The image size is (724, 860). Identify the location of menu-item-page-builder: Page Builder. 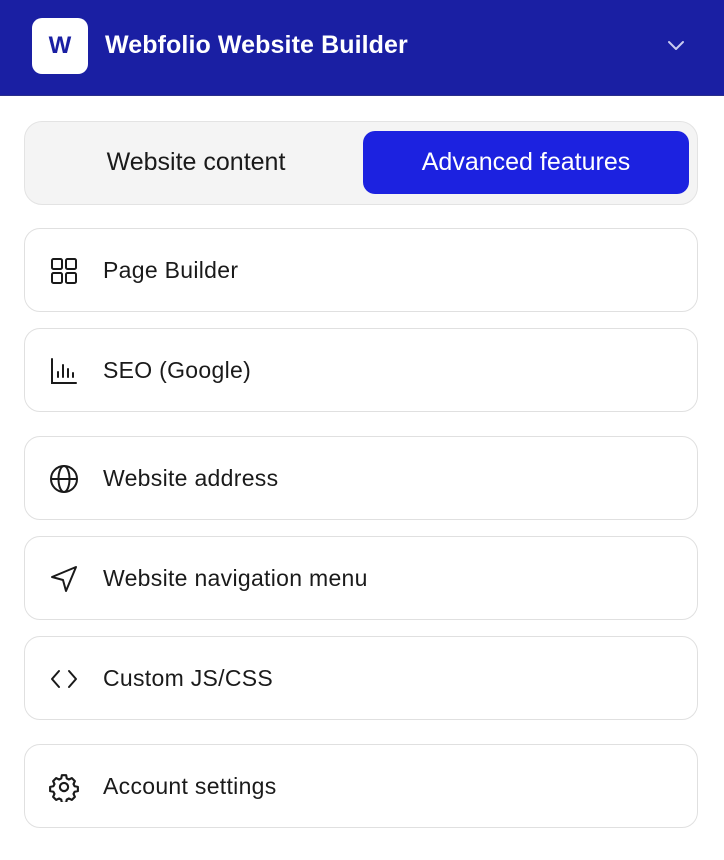
(361, 270).